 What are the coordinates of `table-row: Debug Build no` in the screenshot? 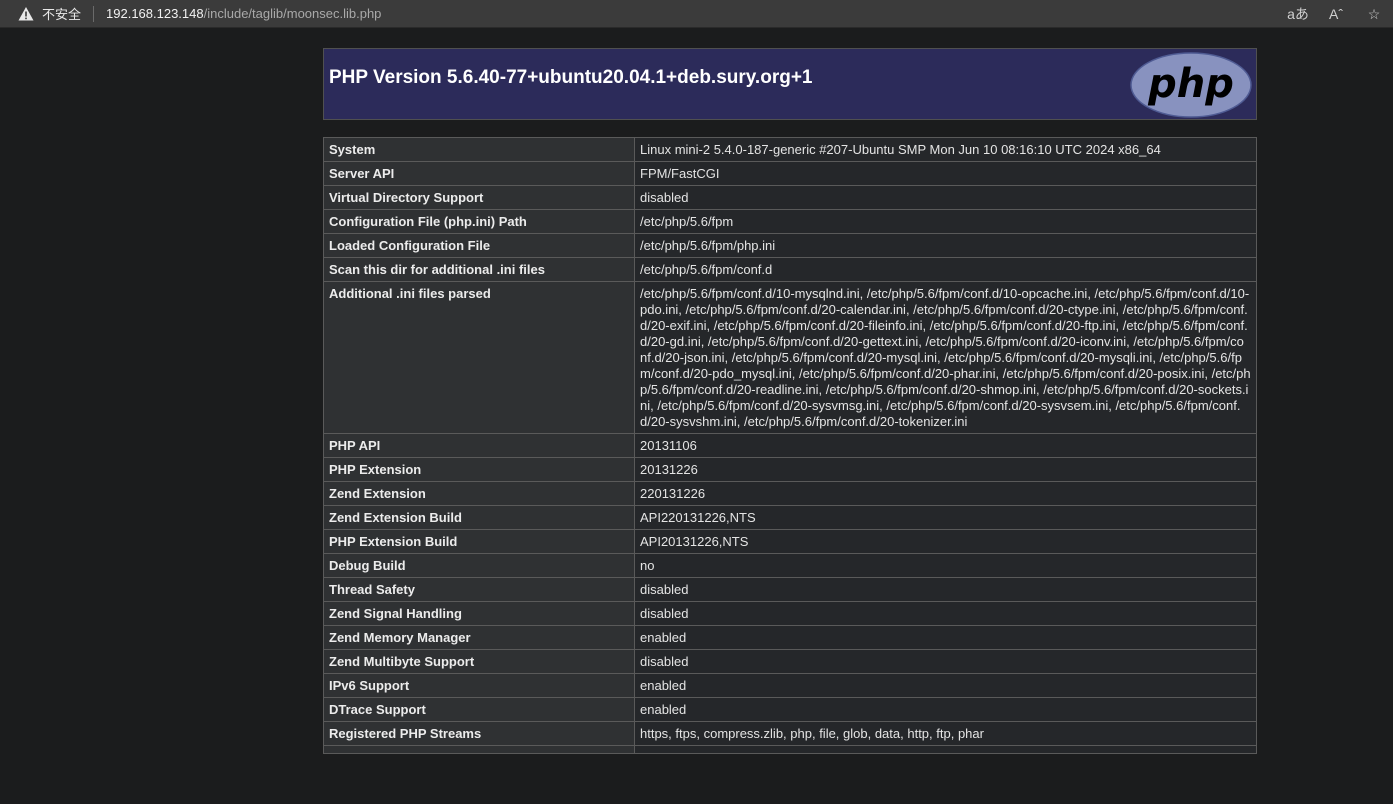 It's located at (790, 565).